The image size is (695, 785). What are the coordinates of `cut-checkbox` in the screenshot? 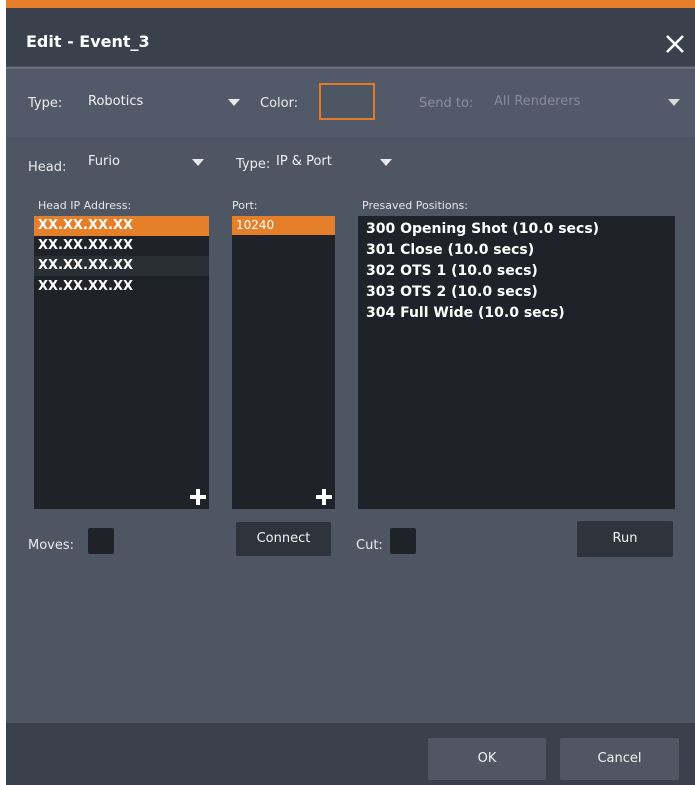 It's located at (403, 541).